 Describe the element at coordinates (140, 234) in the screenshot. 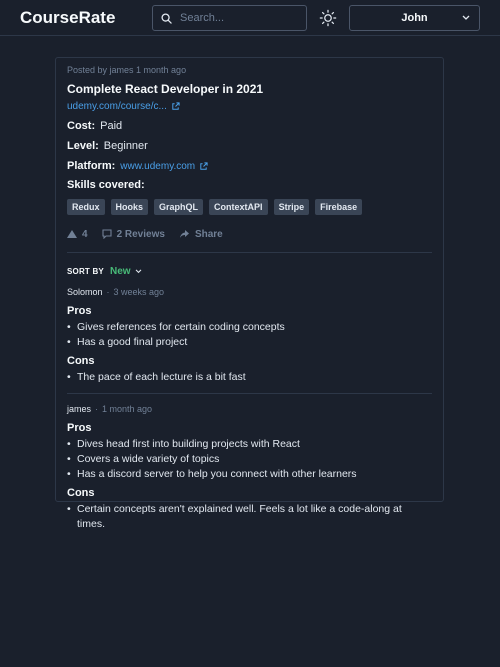

I see `reviews-count-label: 2 Reviews` at that location.